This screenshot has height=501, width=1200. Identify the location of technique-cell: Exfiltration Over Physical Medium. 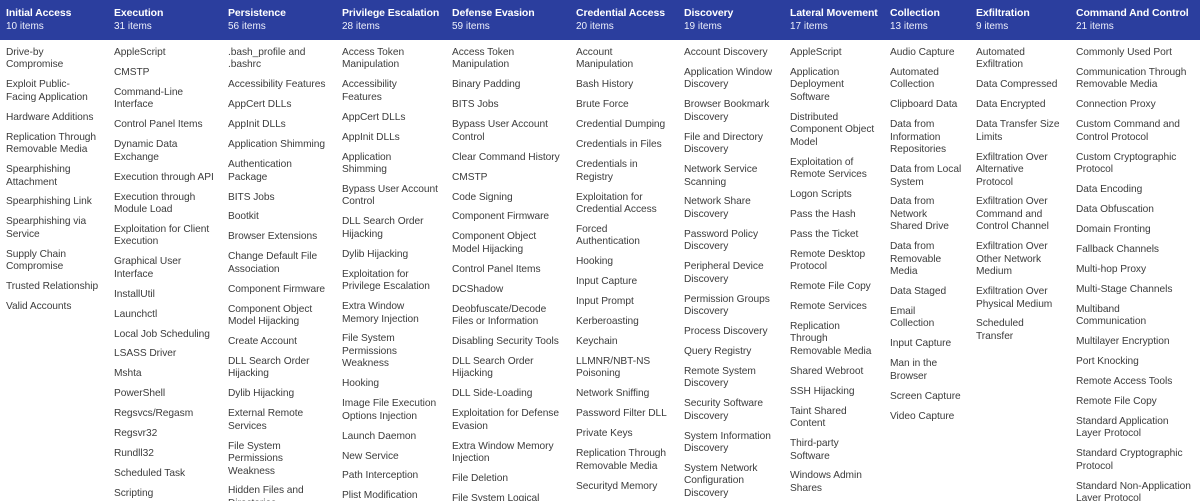
(1019, 298).